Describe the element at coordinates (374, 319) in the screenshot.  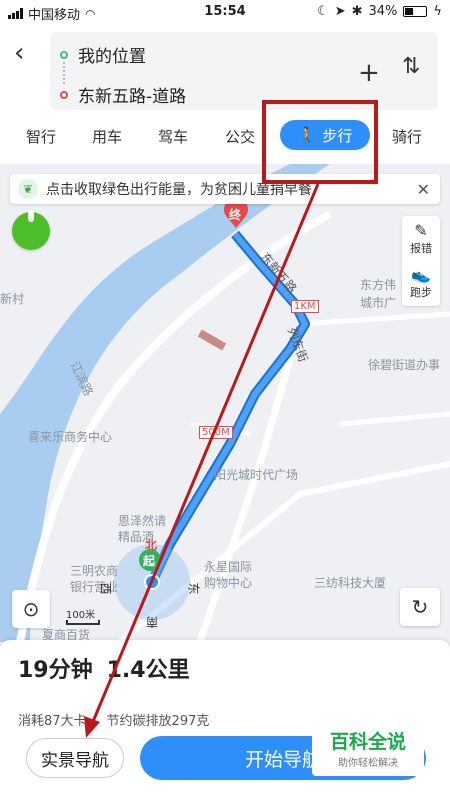
I see `road-east` at that location.